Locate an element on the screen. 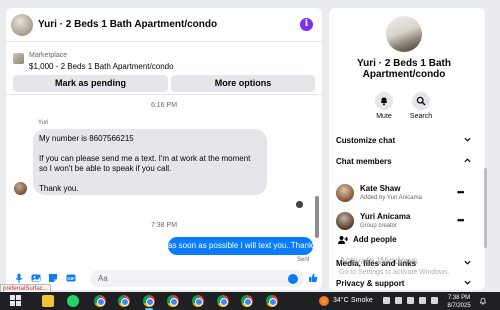 Image resolution: width=500 pixels, height=310 pixels. composer: GIF is located at coordinates (164, 278).